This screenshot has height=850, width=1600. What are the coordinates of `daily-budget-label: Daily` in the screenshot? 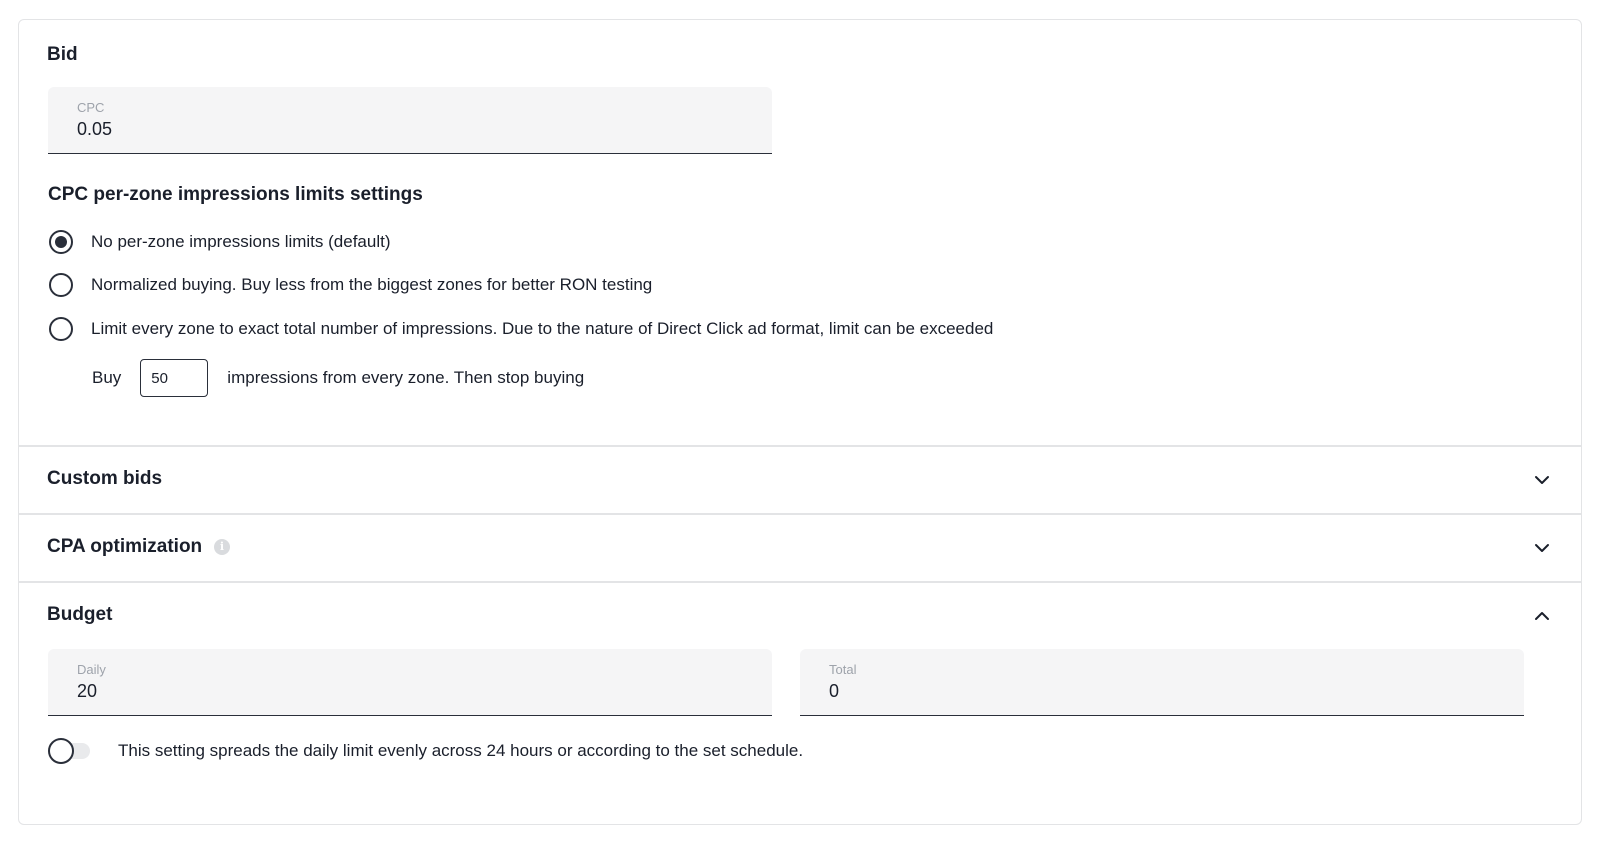 It's located at (91, 669).